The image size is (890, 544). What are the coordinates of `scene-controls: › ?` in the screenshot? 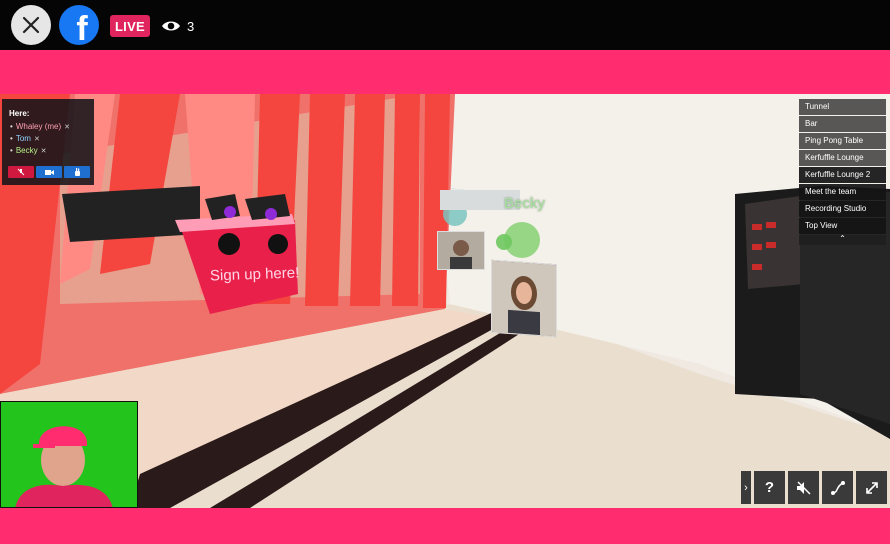 It's located at (814, 487).